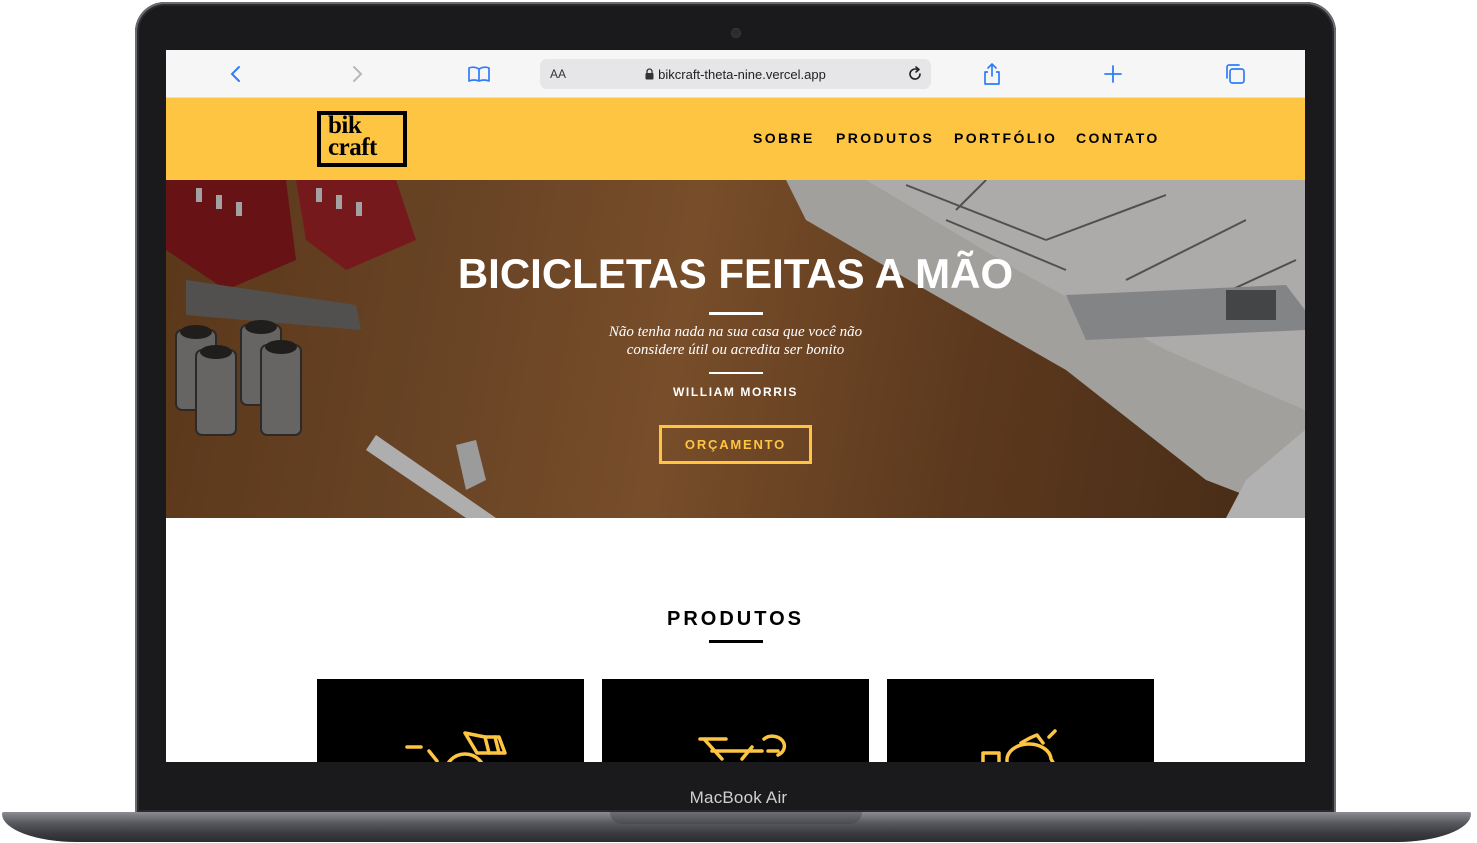 The image size is (1477, 843). What do you see at coordinates (885, 138) in the screenshot?
I see `nav-produtos: PRODUTOS` at bounding box center [885, 138].